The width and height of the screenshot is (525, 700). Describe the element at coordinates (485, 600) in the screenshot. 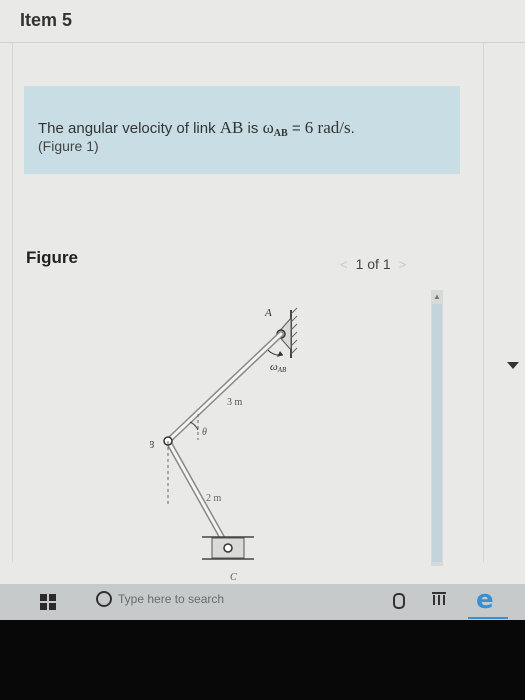

I see `edge-browser-icon: e` at that location.